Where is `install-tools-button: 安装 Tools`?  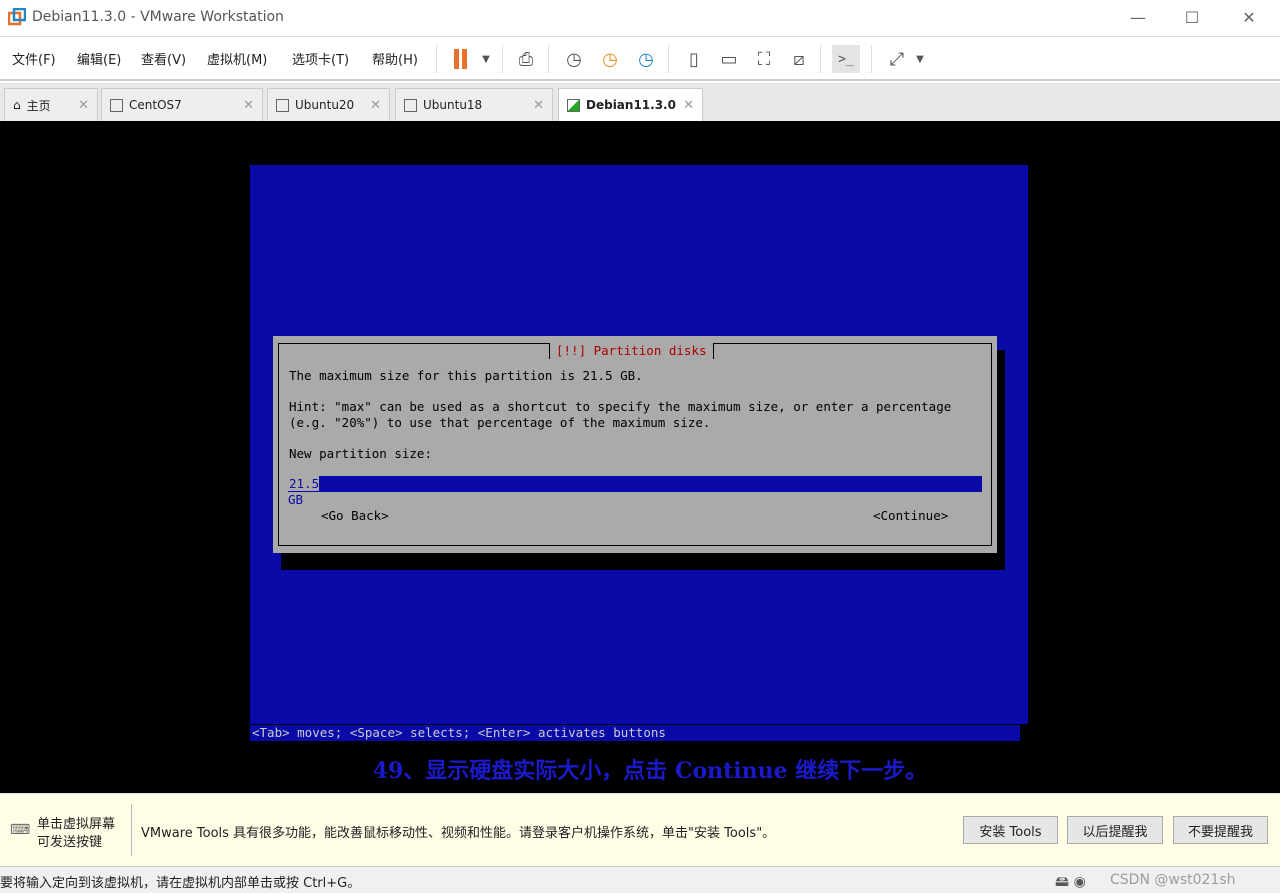
install-tools-button: 安装 Tools is located at coordinates (1010, 830).